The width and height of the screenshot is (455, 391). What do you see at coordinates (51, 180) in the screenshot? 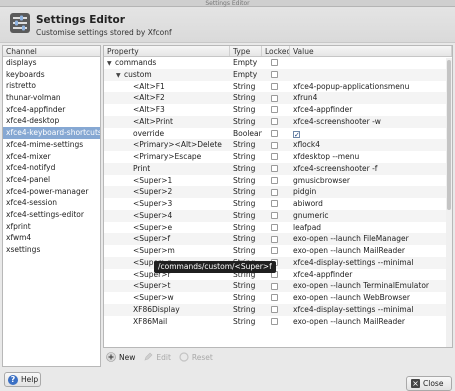
I see `channel-item: xfce4-panel` at bounding box center [51, 180].